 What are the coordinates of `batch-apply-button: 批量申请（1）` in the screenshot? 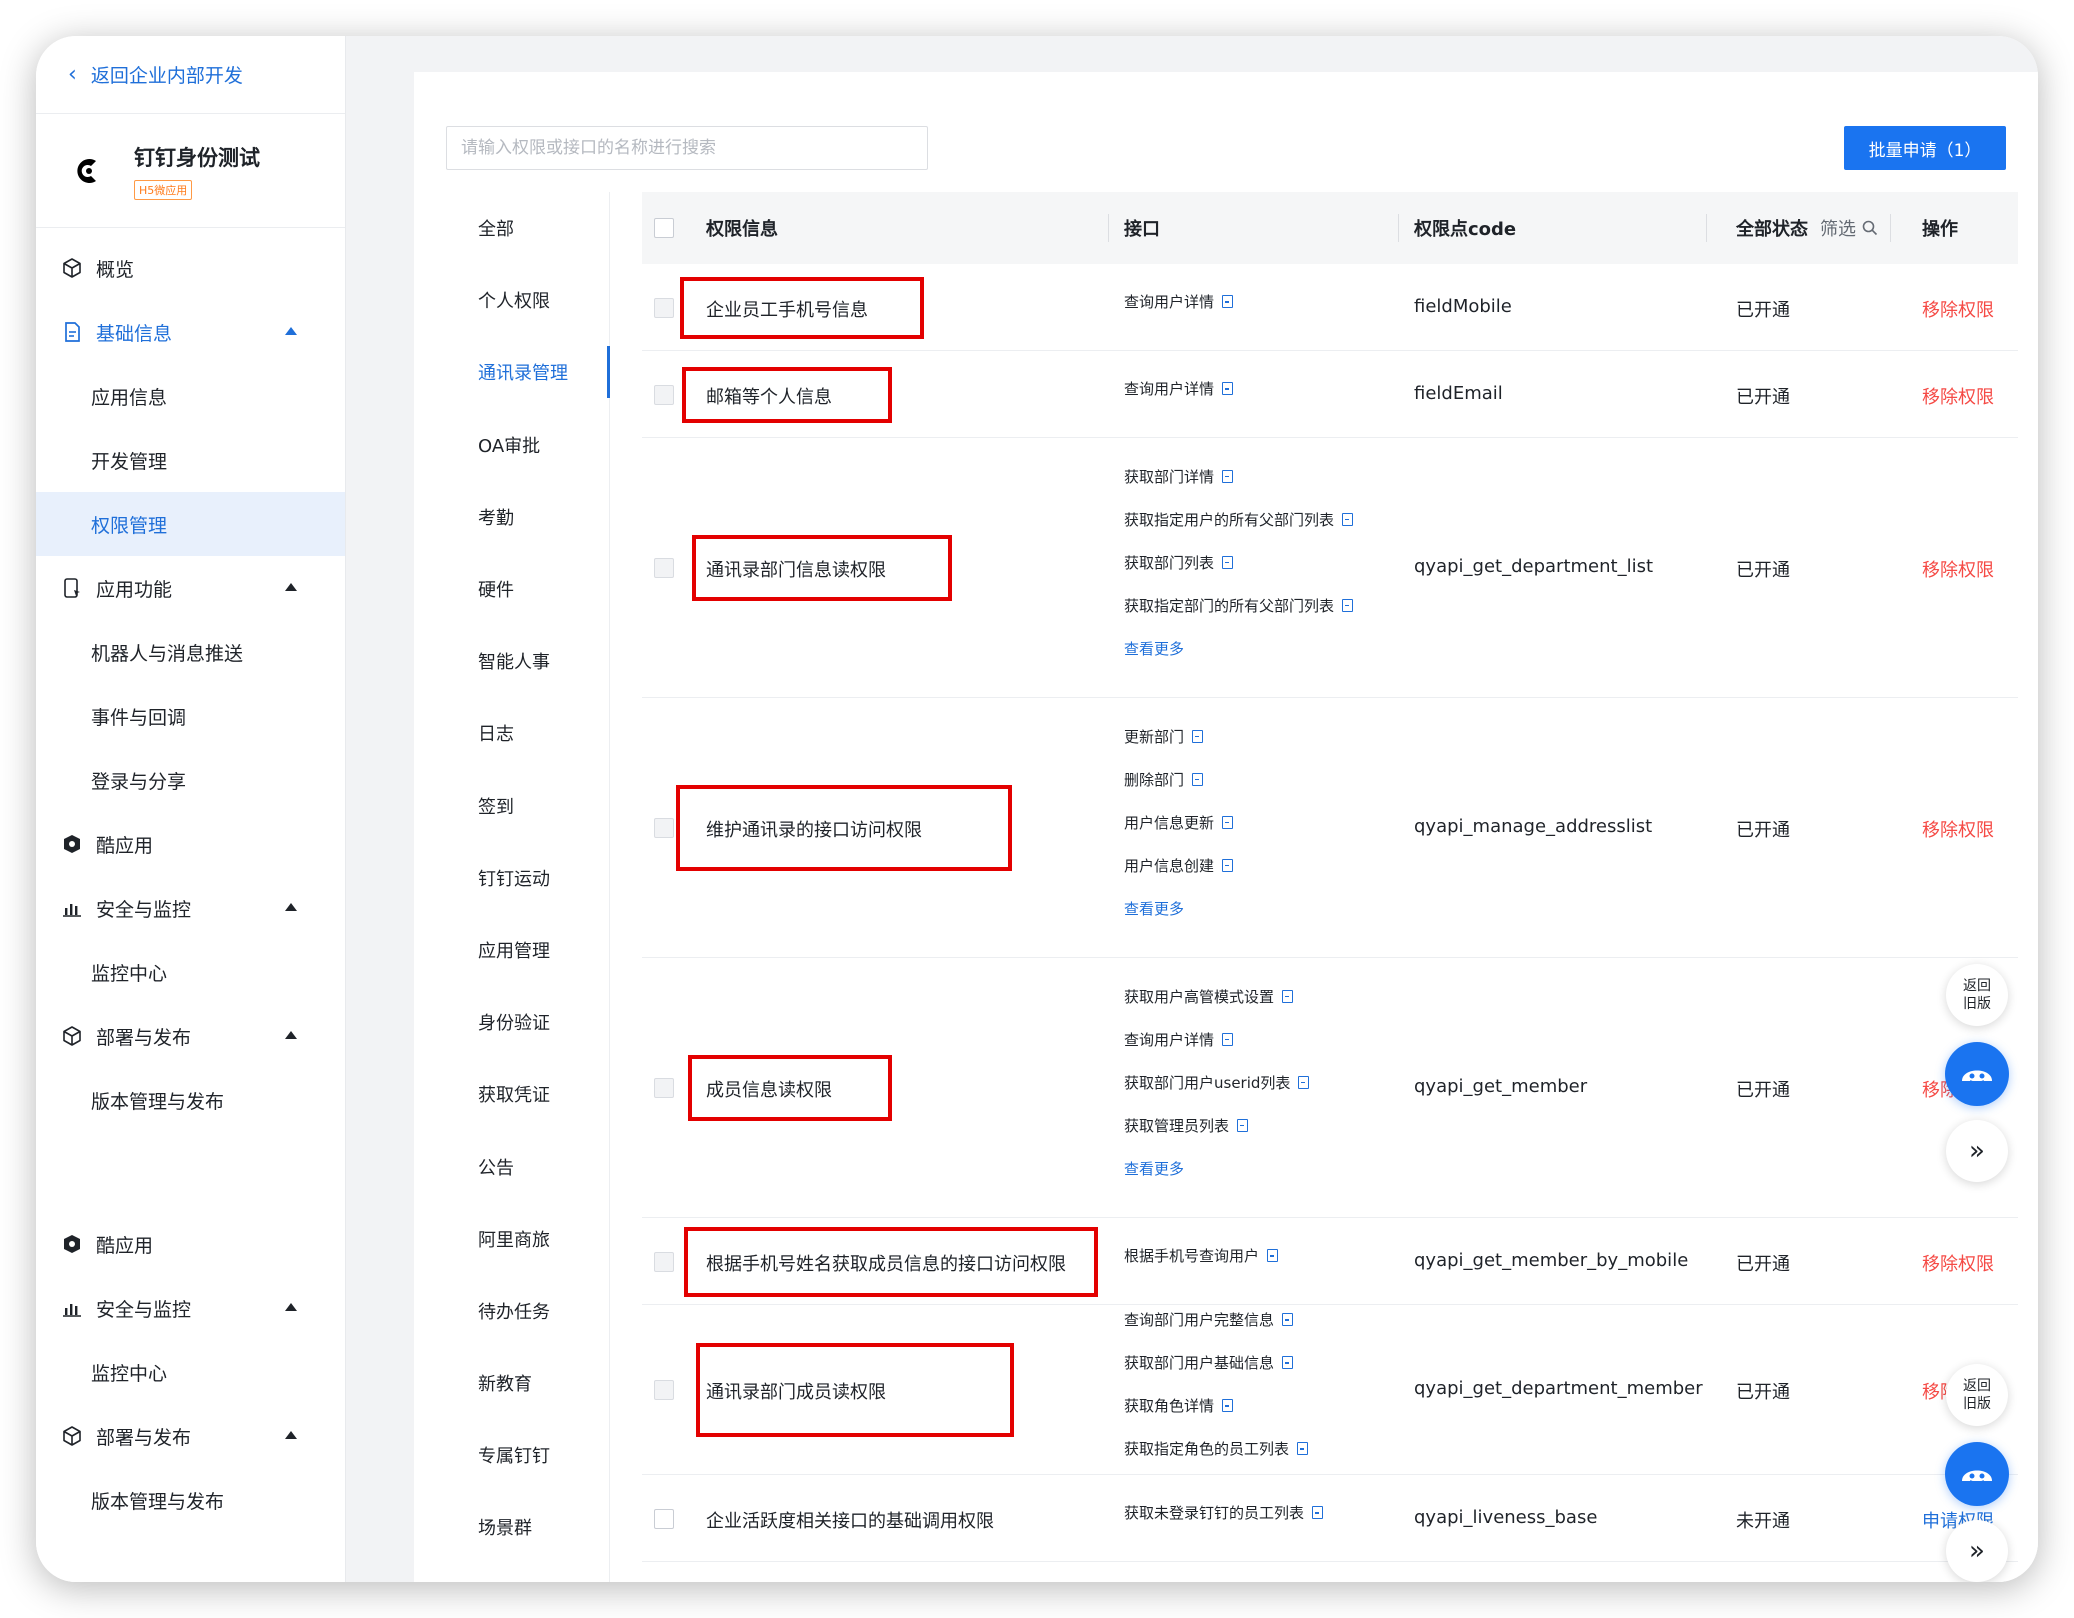 It's located at (1925, 148).